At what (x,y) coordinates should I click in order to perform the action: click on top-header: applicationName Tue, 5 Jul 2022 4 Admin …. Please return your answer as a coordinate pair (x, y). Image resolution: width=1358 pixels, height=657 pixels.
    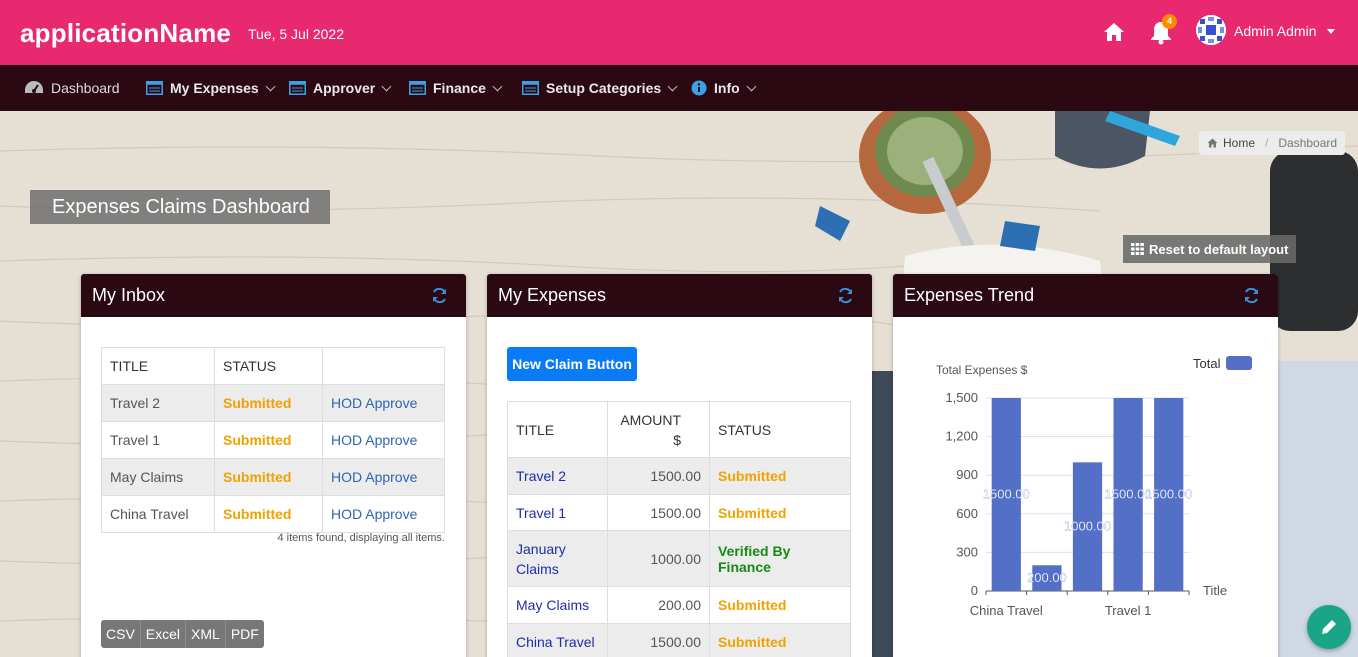
    Looking at the image, I should click on (679, 32).